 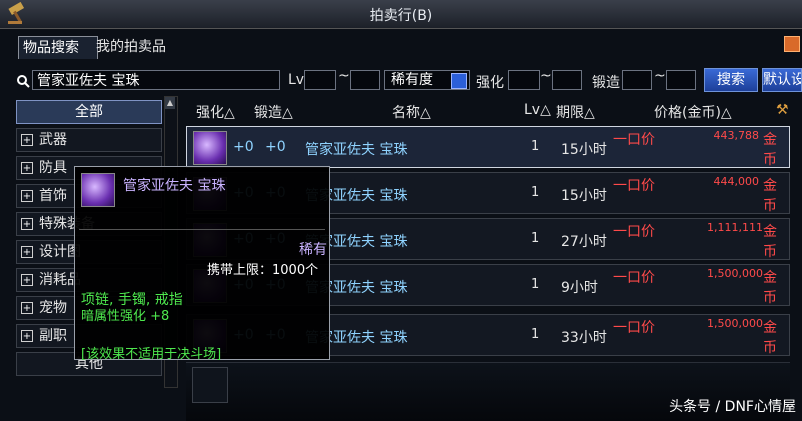 I want to click on sidebar-item-label: 防具, so click(x=53, y=168).